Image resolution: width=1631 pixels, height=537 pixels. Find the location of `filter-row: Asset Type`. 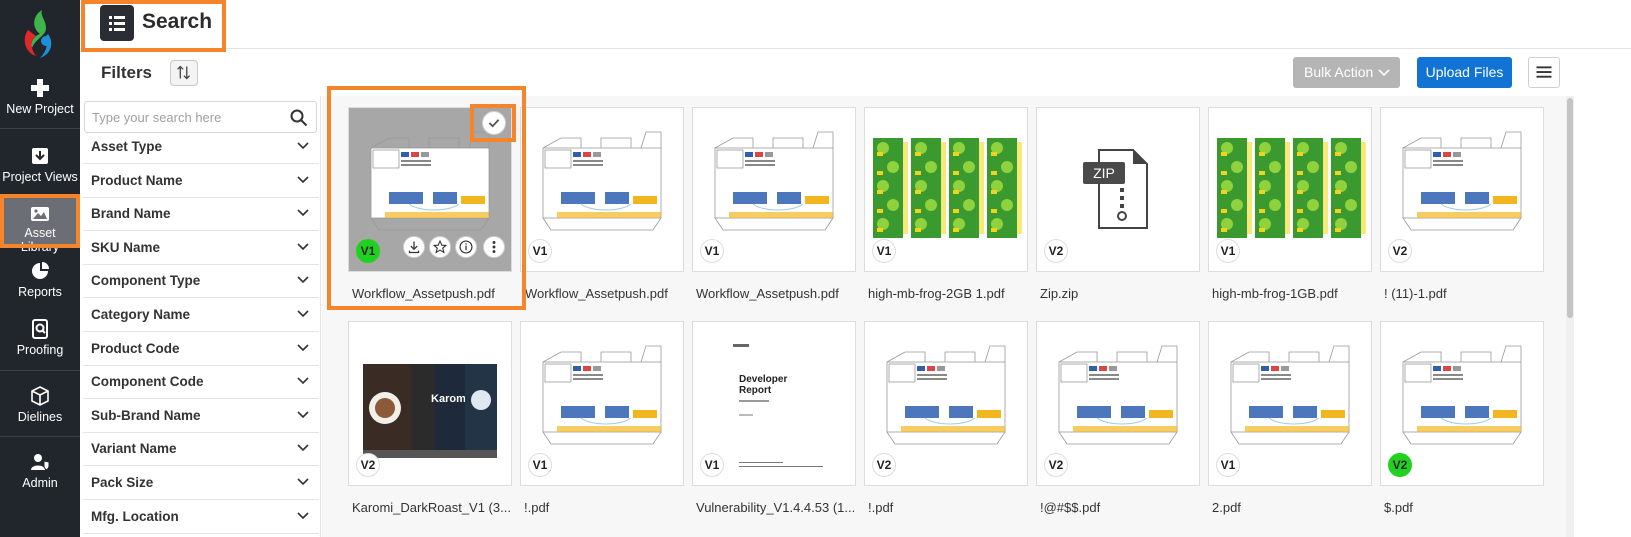

filter-row: Asset Type is located at coordinates (201, 147).